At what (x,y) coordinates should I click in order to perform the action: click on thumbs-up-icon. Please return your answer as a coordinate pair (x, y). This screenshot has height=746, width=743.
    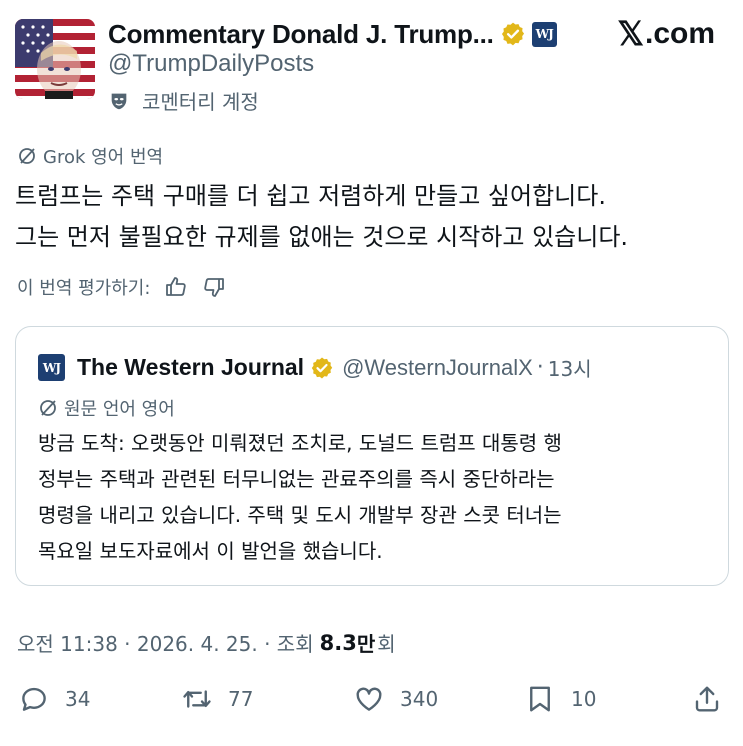
    Looking at the image, I should click on (176, 287).